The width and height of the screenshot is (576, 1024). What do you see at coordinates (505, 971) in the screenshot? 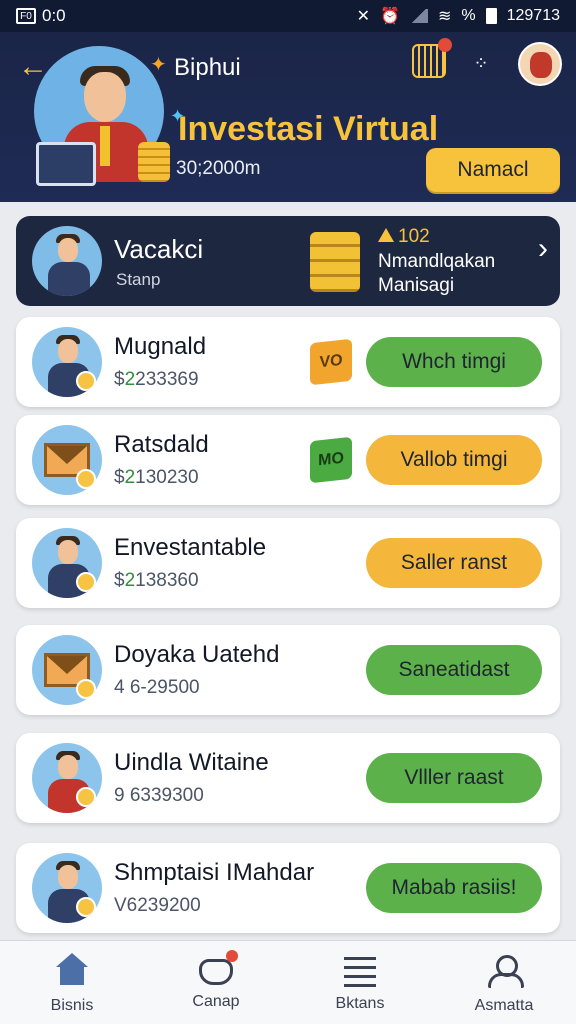
I see `user-icon` at bounding box center [505, 971].